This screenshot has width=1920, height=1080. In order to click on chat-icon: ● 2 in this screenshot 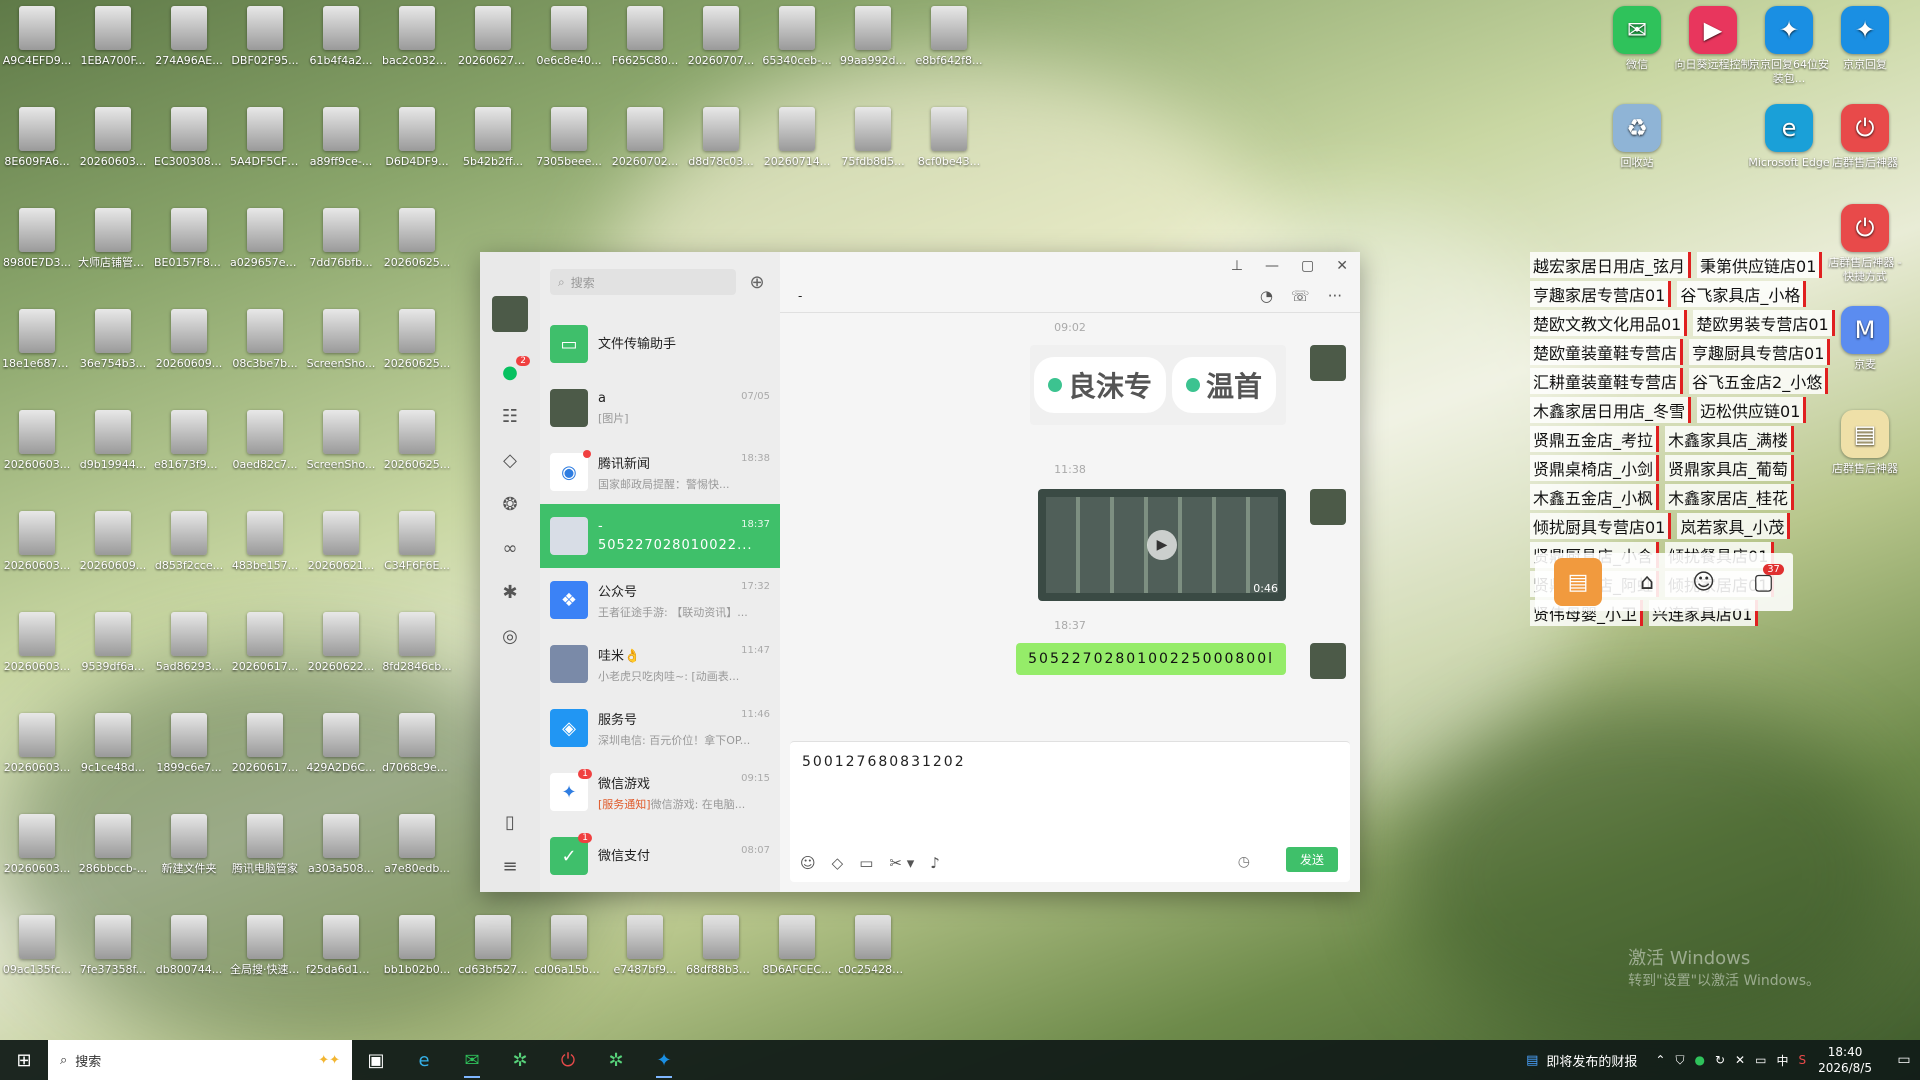, I will do `click(513, 371)`.